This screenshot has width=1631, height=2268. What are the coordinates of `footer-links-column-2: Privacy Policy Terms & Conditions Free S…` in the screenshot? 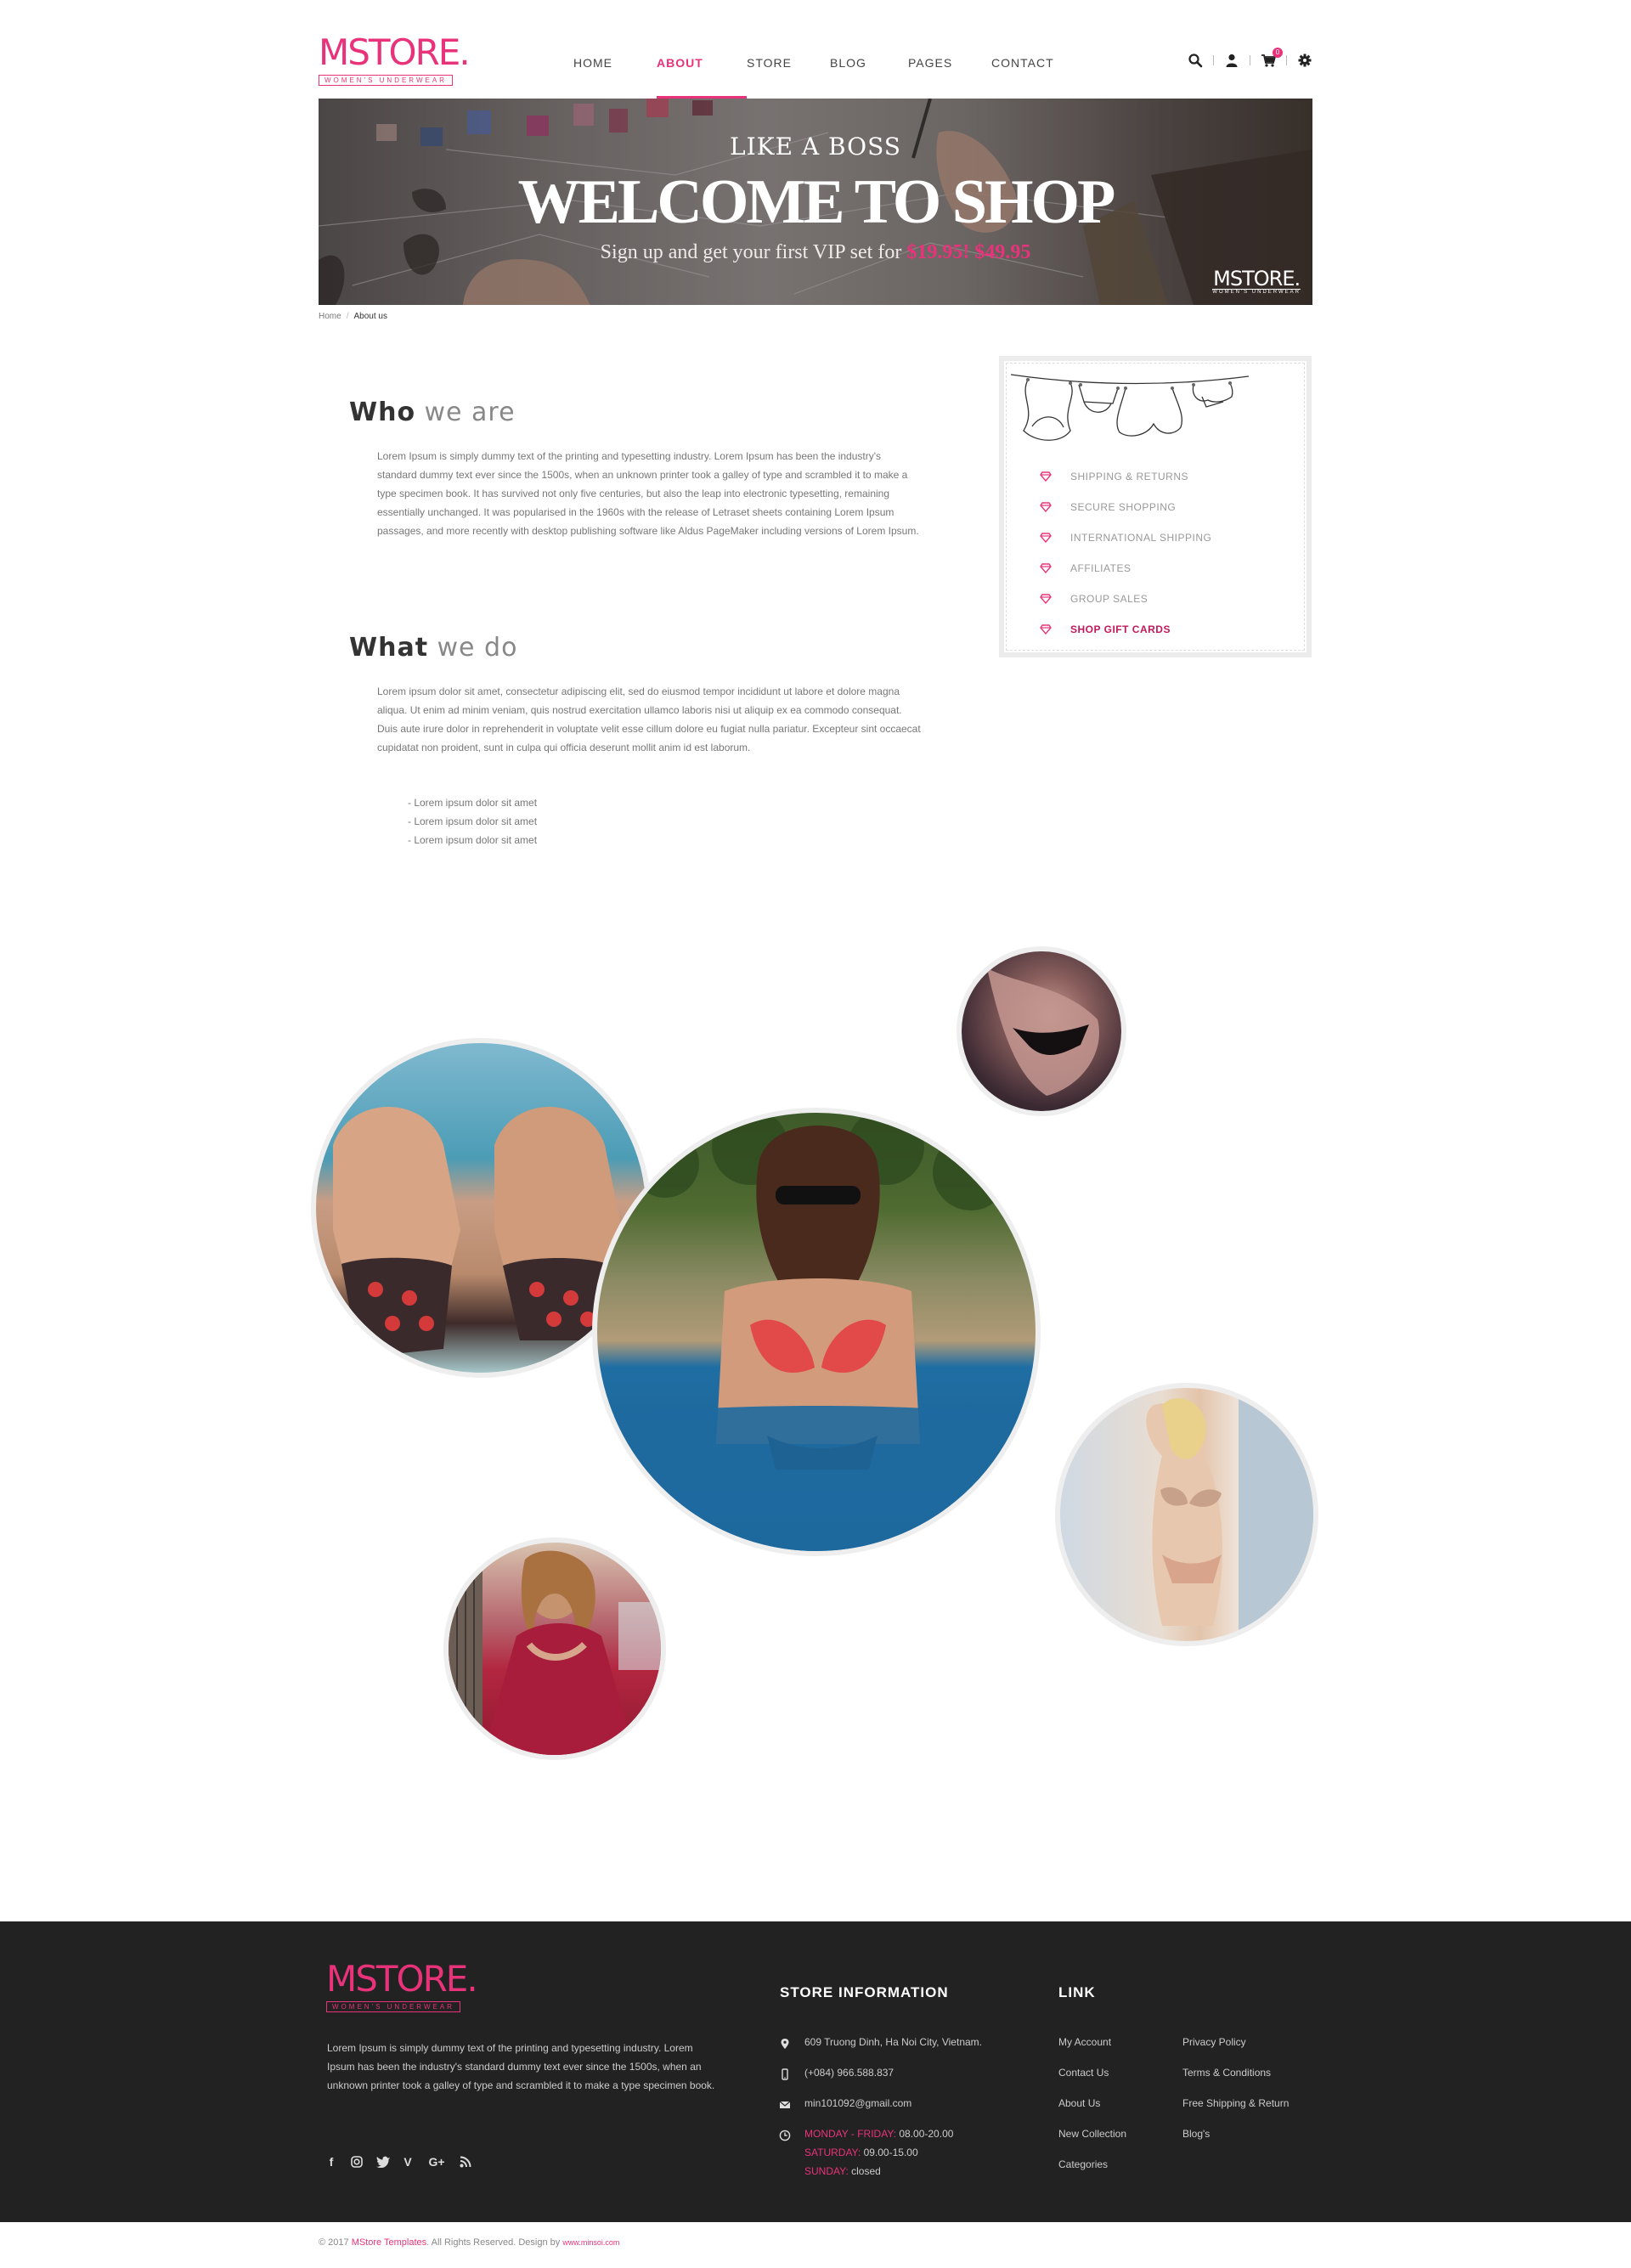 It's located at (1235, 2097).